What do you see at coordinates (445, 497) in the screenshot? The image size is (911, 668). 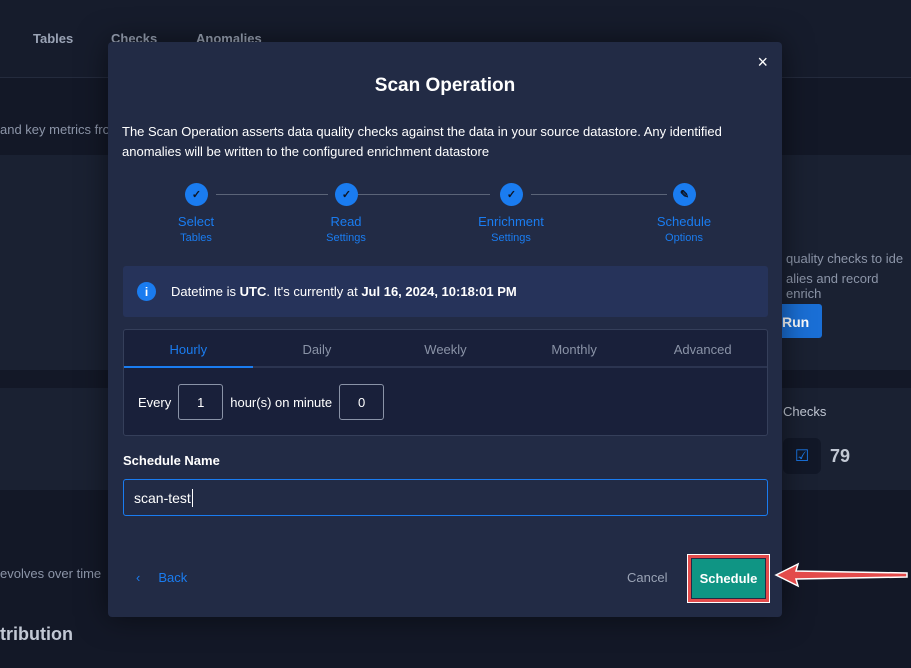 I see `schedule-name-input: scan-test` at bounding box center [445, 497].